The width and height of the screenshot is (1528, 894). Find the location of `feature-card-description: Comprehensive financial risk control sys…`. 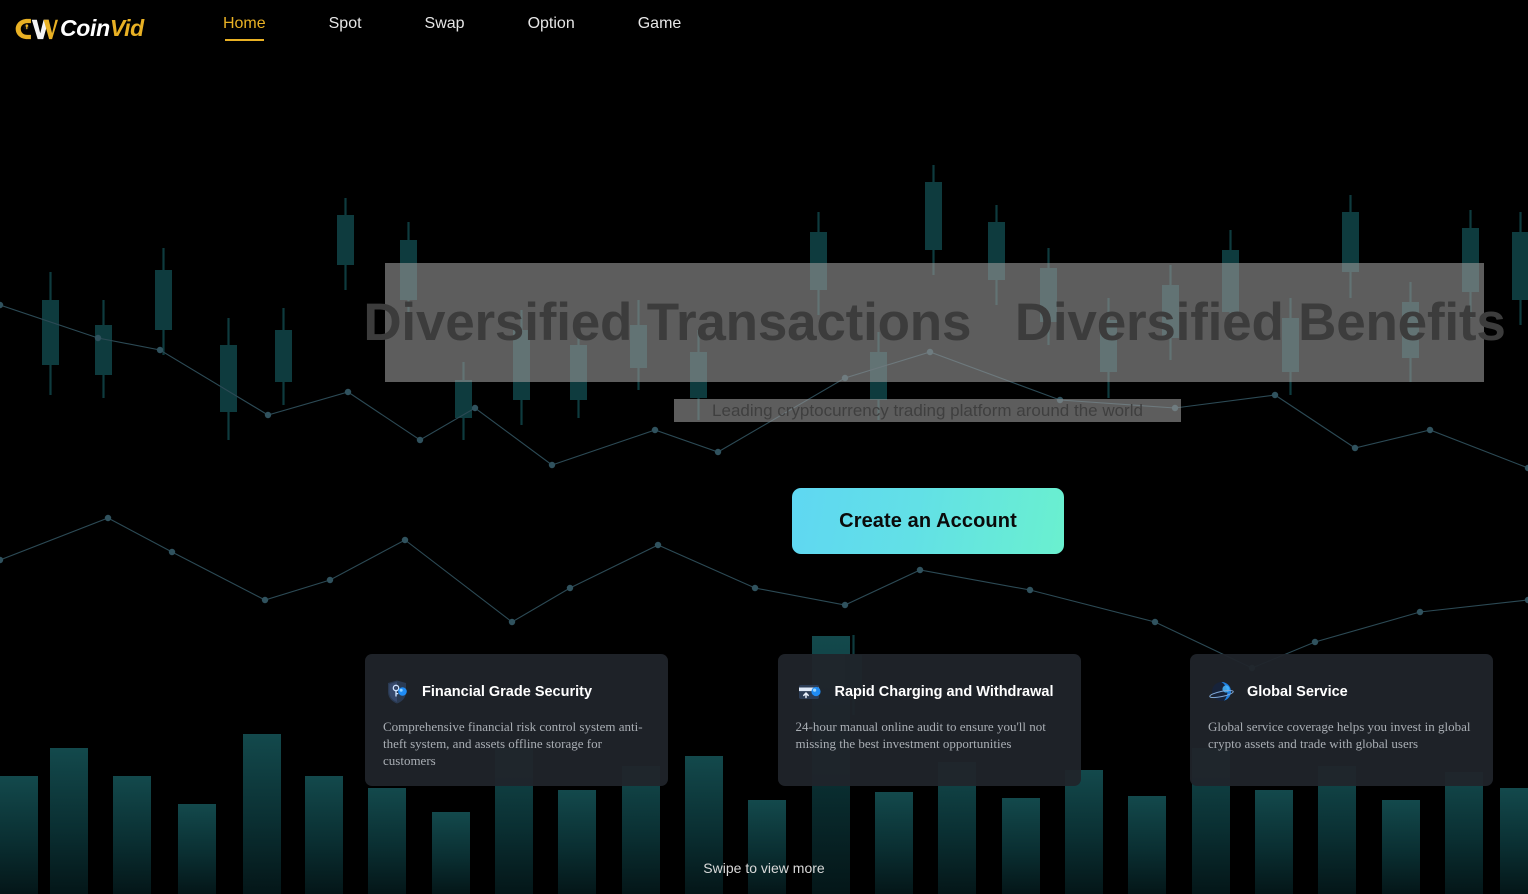

feature-card-description: Comprehensive financial risk control sys… is located at coordinates (513, 743).